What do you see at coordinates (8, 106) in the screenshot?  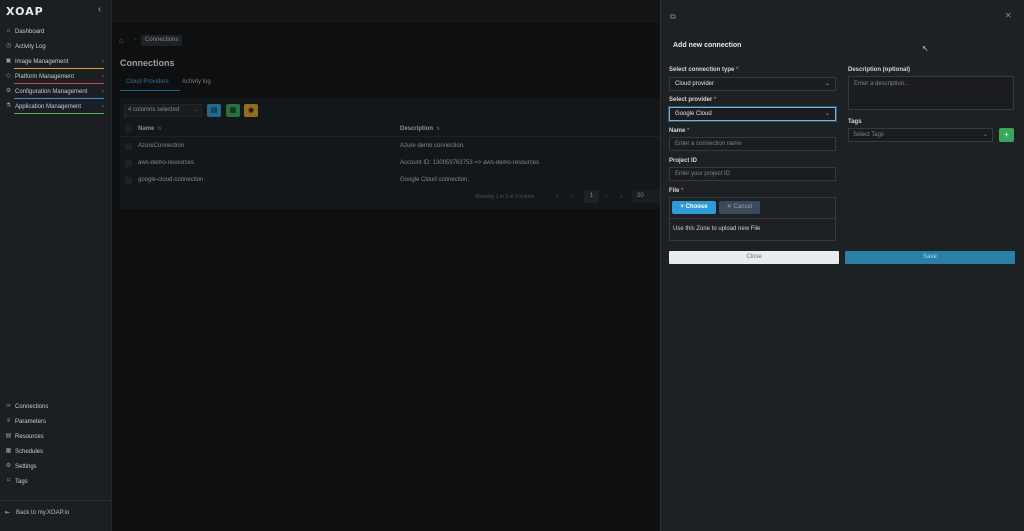 I see `app-icon: ⚗` at bounding box center [8, 106].